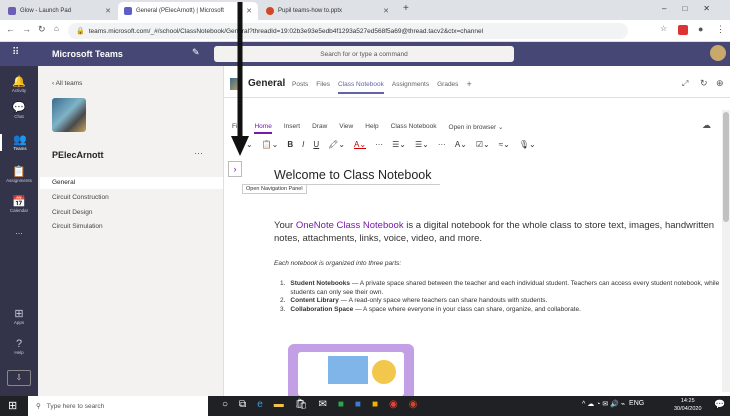  Describe the element at coordinates (56, 28) in the screenshot. I see `home-icon: ⌂` at that location.